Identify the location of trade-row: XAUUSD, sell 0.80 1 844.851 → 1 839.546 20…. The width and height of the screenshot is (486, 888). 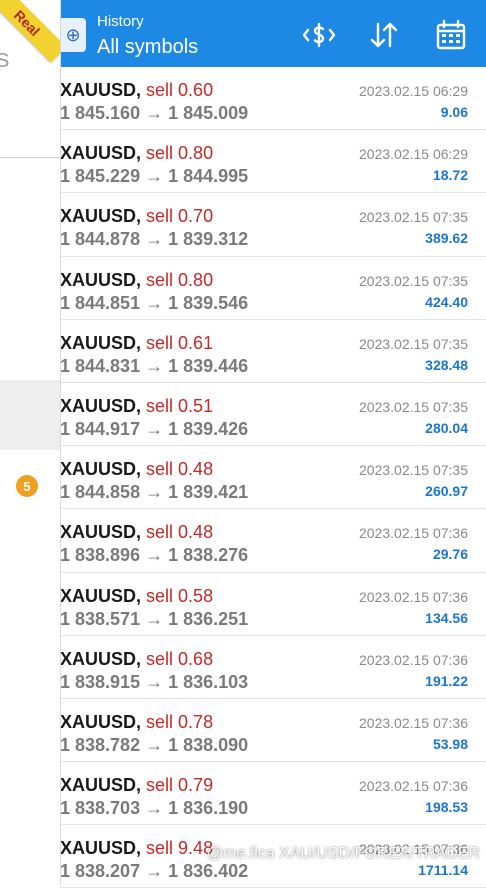
(273, 288).